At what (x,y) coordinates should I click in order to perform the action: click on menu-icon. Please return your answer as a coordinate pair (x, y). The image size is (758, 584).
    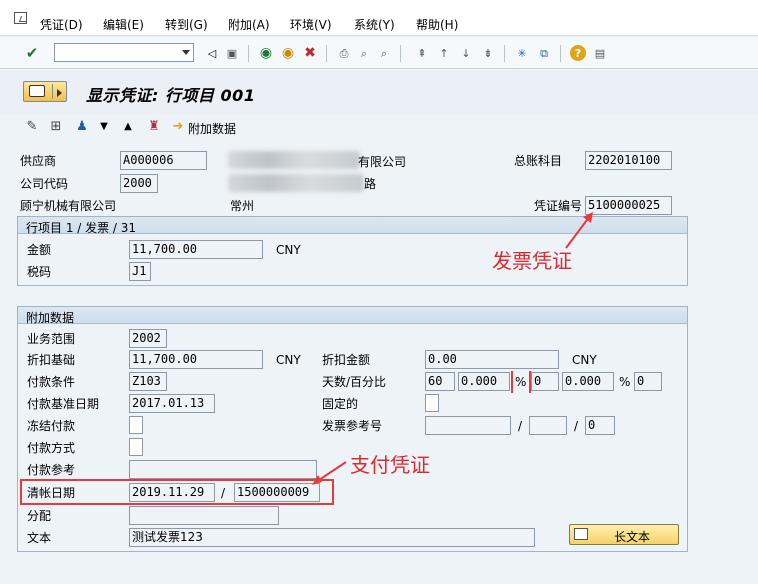
    Looking at the image, I should click on (20, 18).